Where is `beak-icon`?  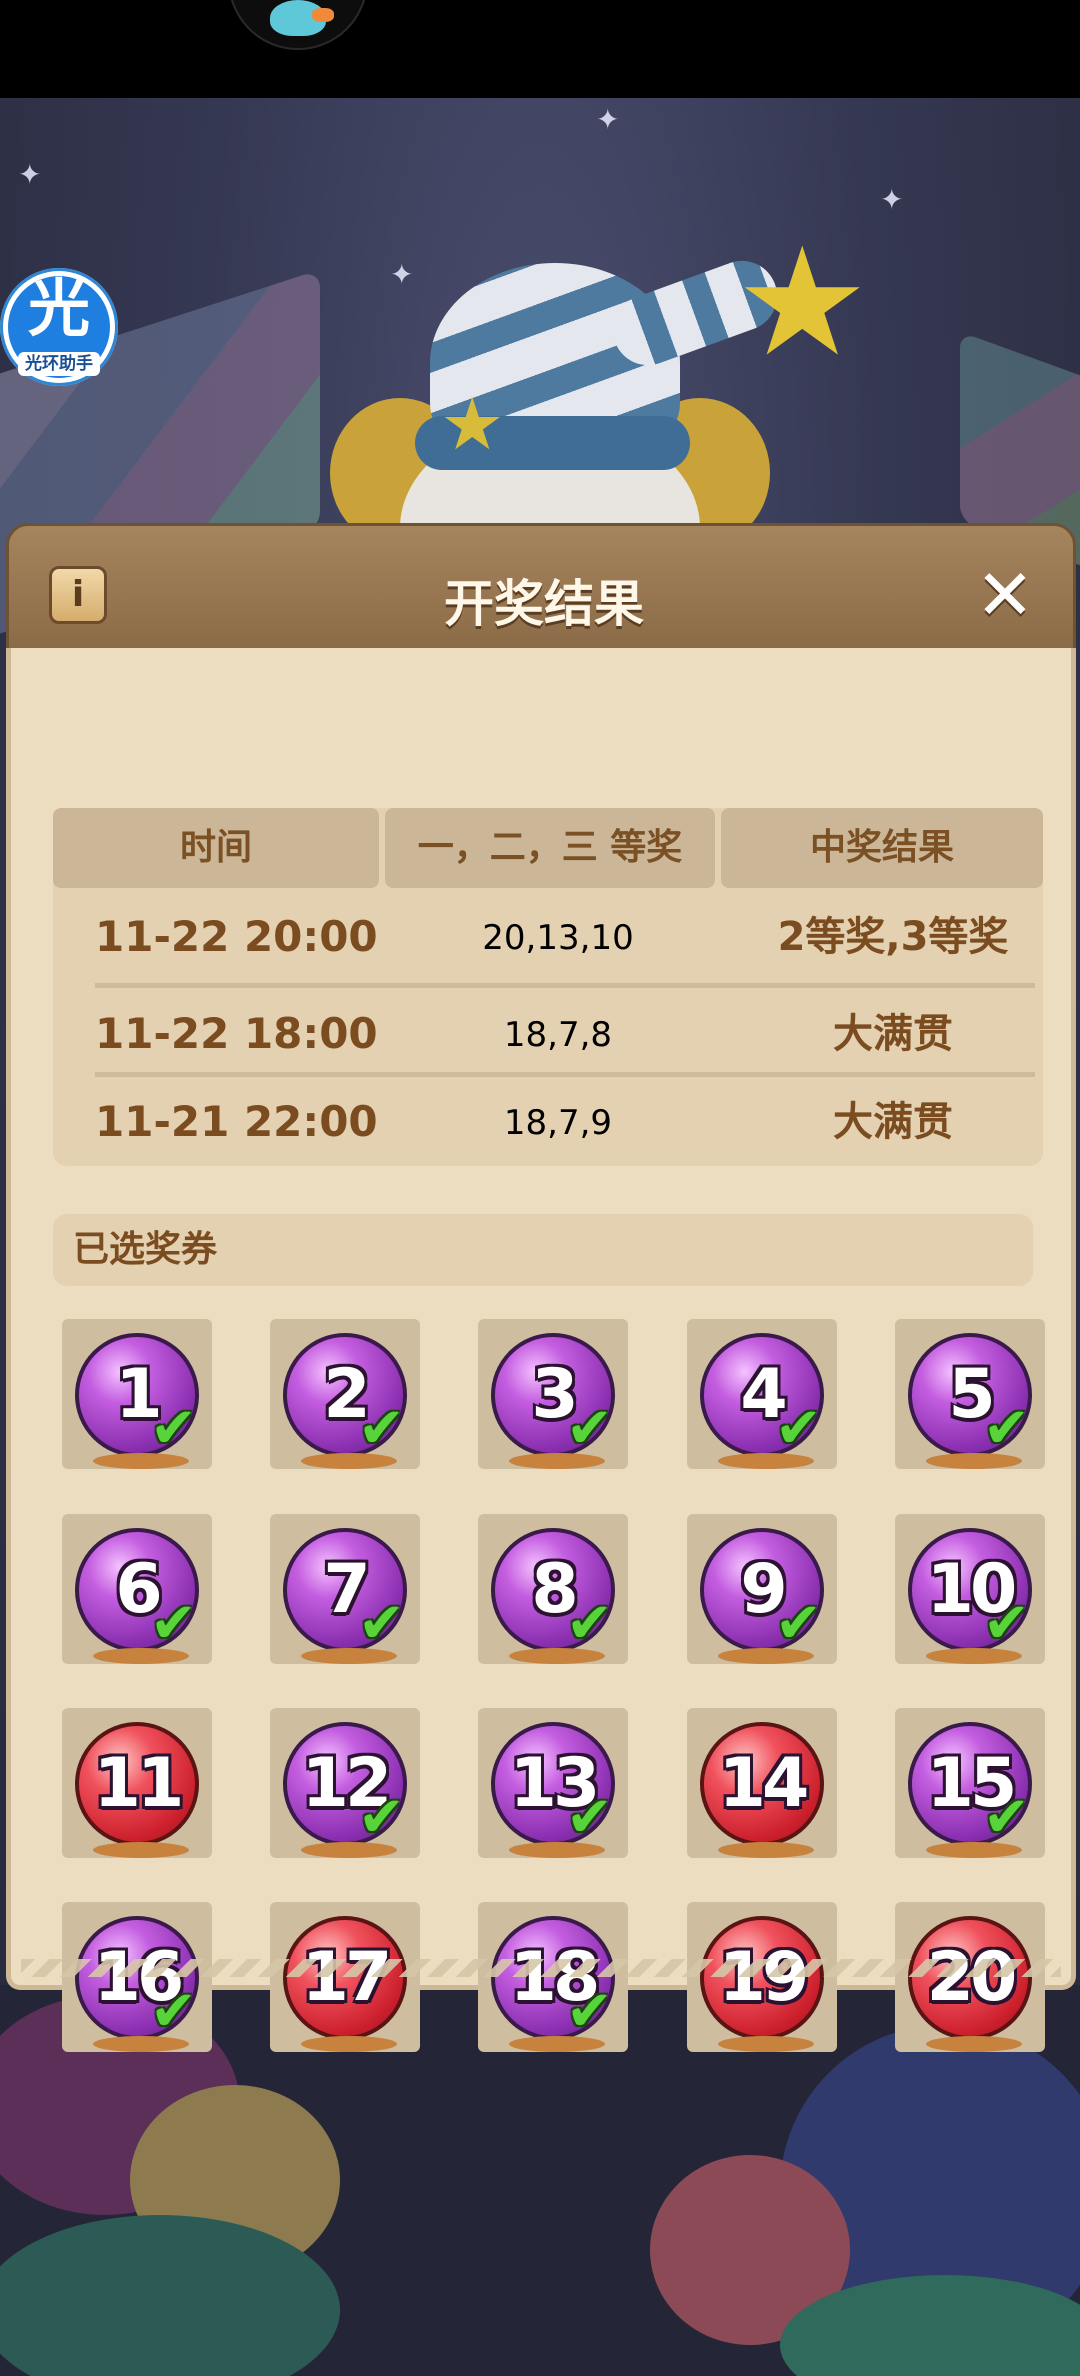
beak-icon is located at coordinates (323, 15).